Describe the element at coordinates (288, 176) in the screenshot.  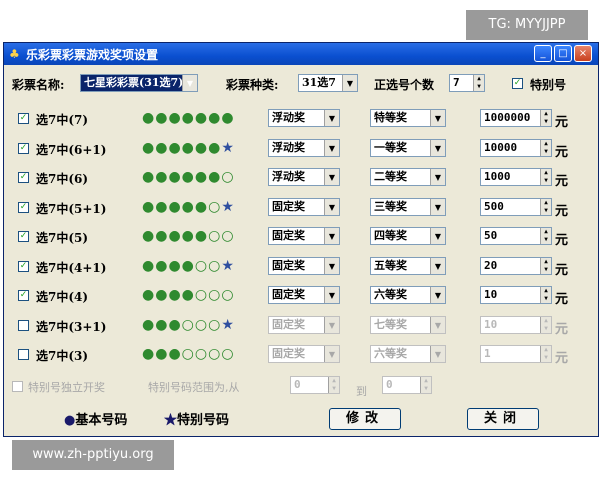
I see `prize-type-value: 浮动奖` at that location.